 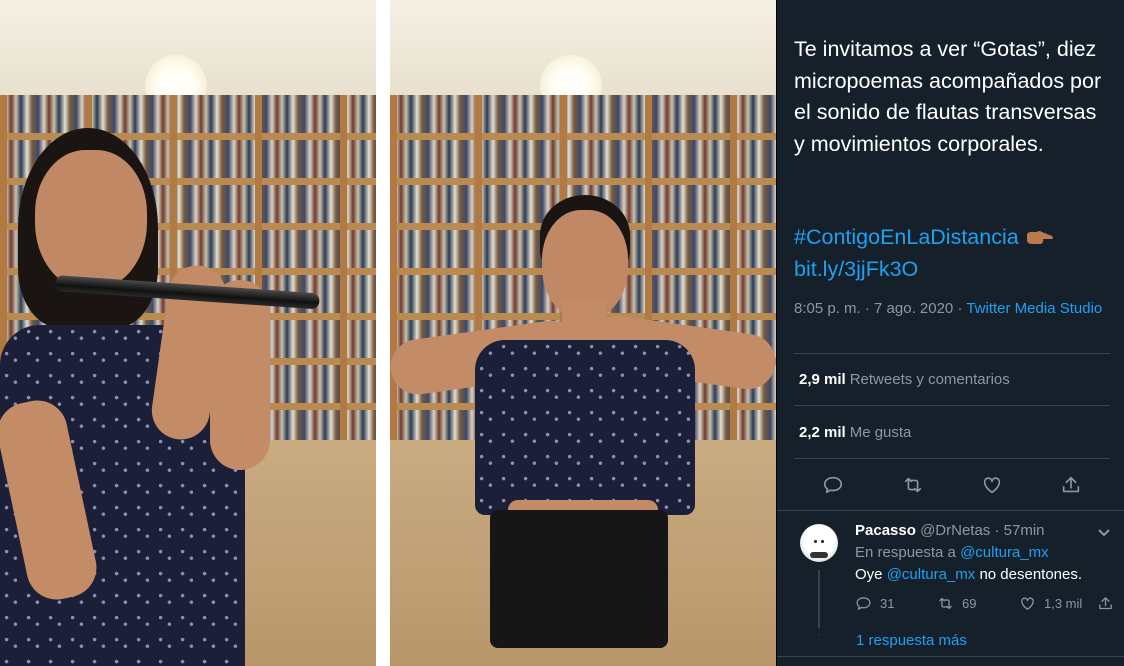 I want to click on reply-like-button: 1,3 mil, so click(x=1050, y=603).